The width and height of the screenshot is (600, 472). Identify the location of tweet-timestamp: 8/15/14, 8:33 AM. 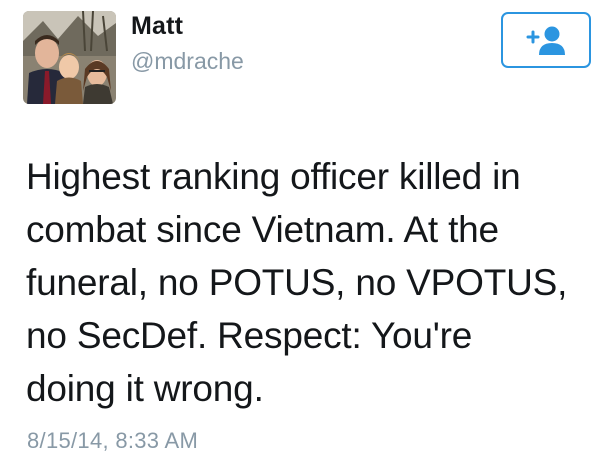
(112, 441).